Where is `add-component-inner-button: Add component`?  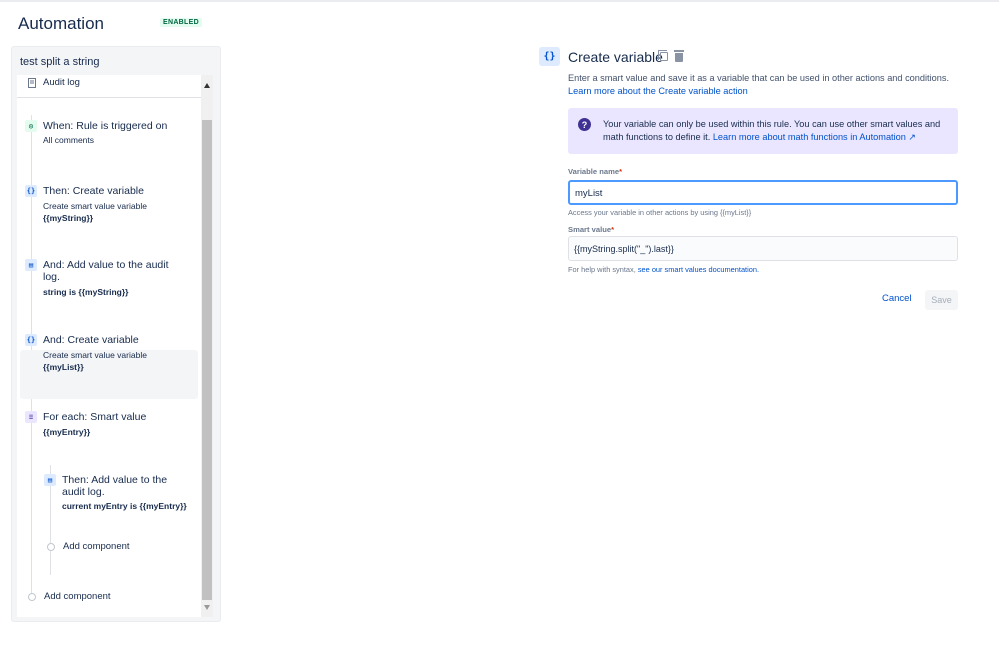
add-component-inner-button: Add component is located at coordinates (96, 546).